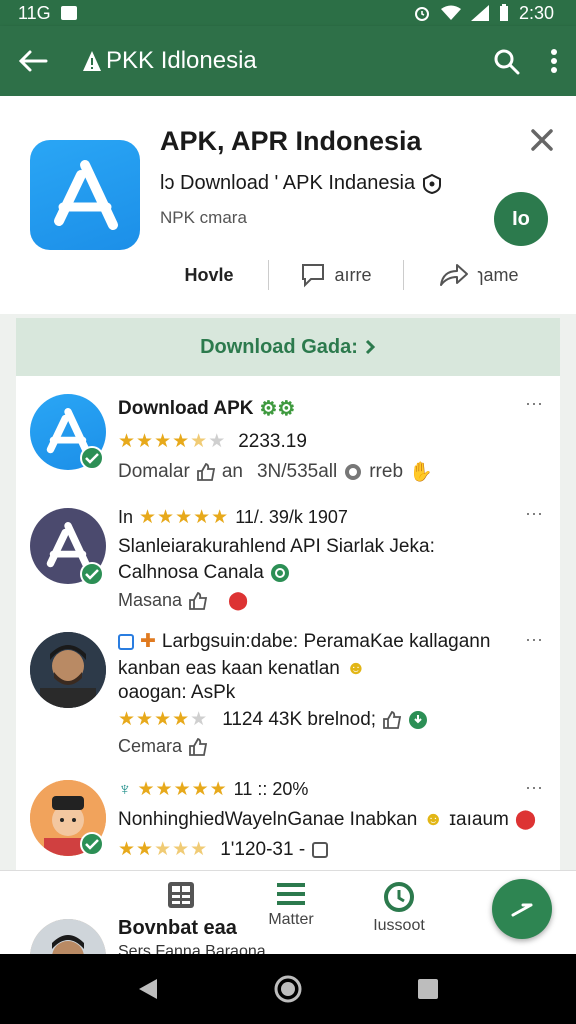 The height and width of the screenshot is (1024, 576). Describe the element at coordinates (279, 573) in the screenshot. I see `green-badge-icon` at that location.